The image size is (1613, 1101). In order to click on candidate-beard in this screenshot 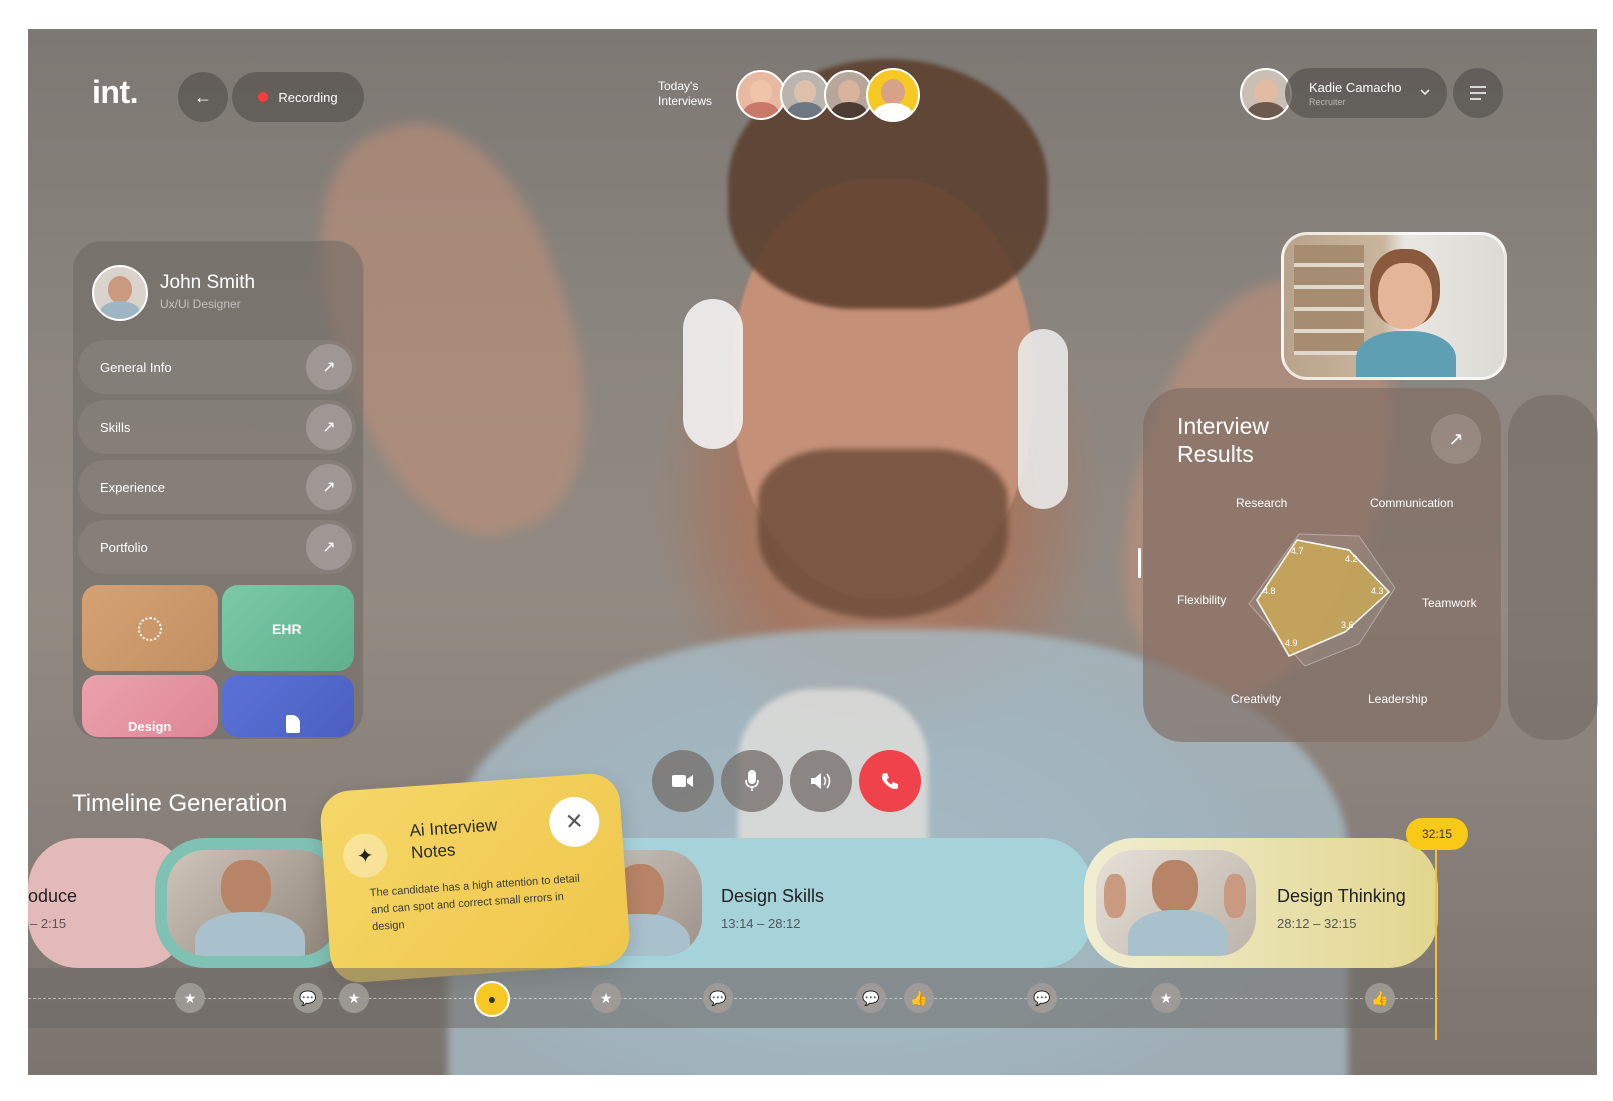, I will do `click(883, 534)`.